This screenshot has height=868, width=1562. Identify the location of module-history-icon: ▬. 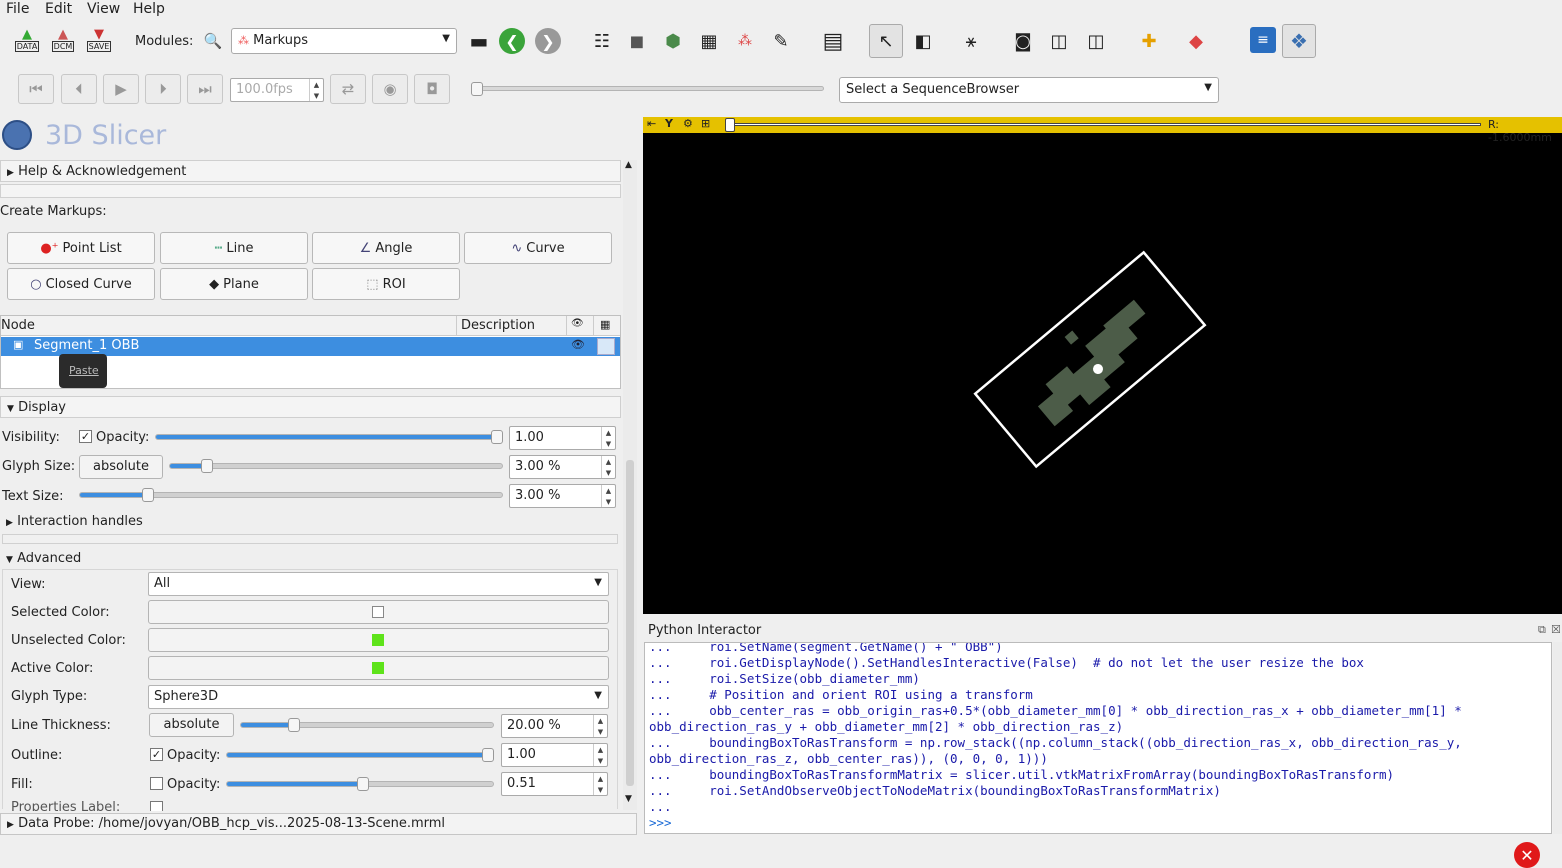
(479, 41).